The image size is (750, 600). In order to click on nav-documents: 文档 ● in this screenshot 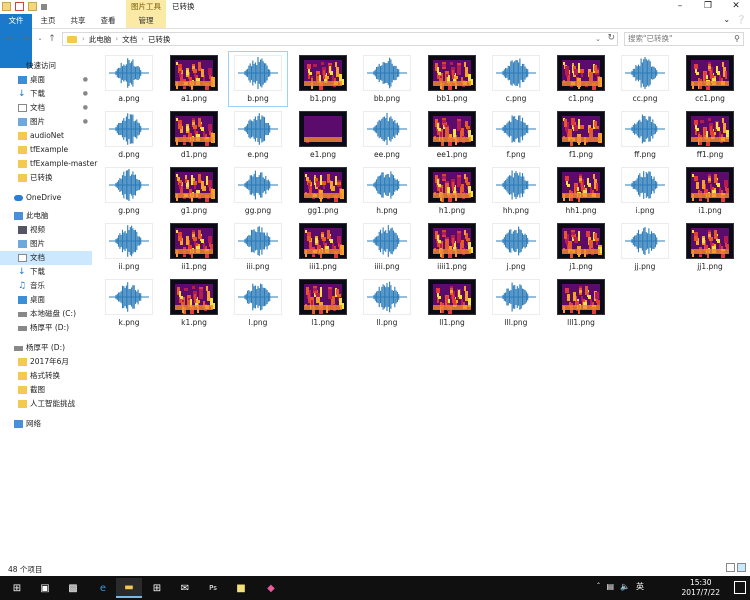, I will do `click(46, 108)`.